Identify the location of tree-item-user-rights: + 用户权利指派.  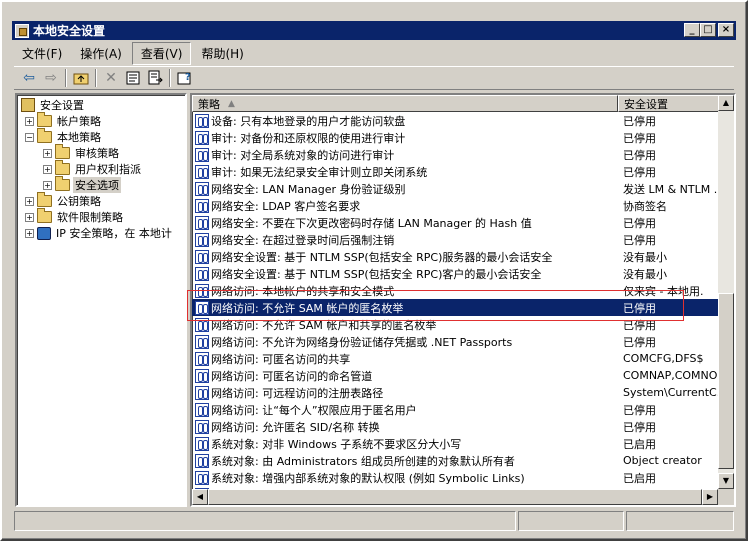
(93, 168).